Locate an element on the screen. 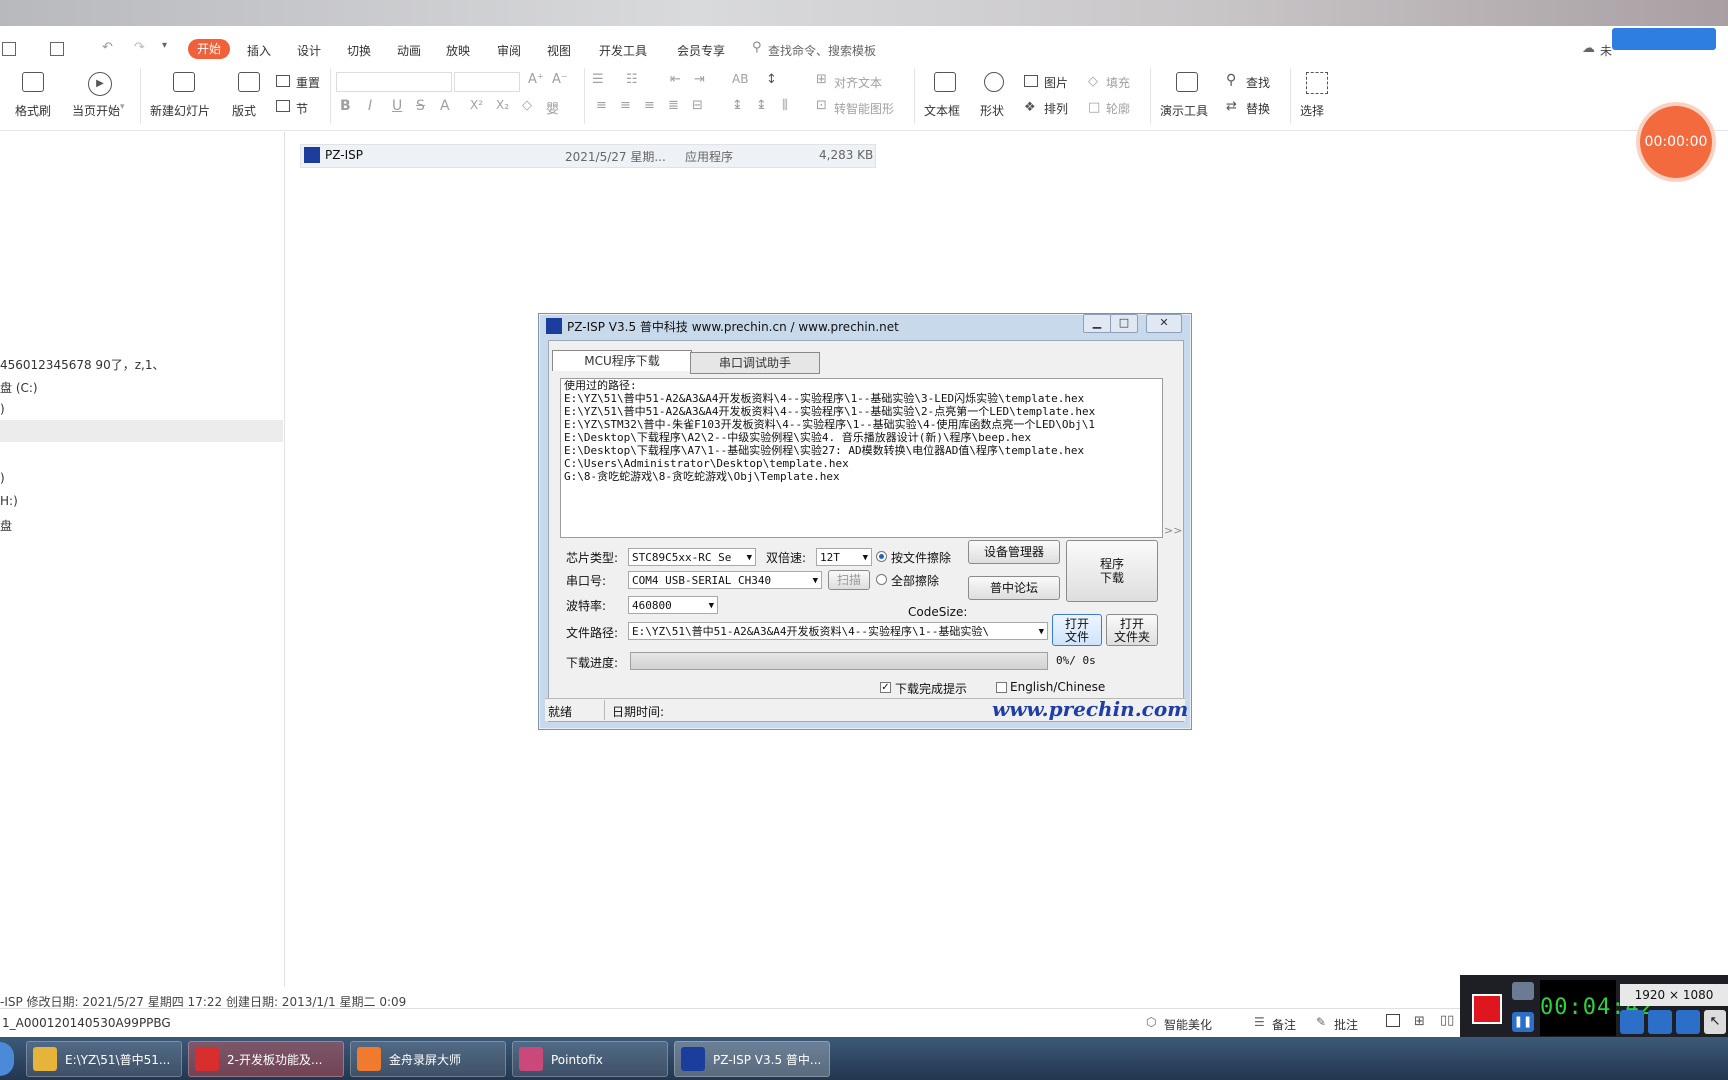  replace-icon: ⇄ is located at coordinates (1231, 106).